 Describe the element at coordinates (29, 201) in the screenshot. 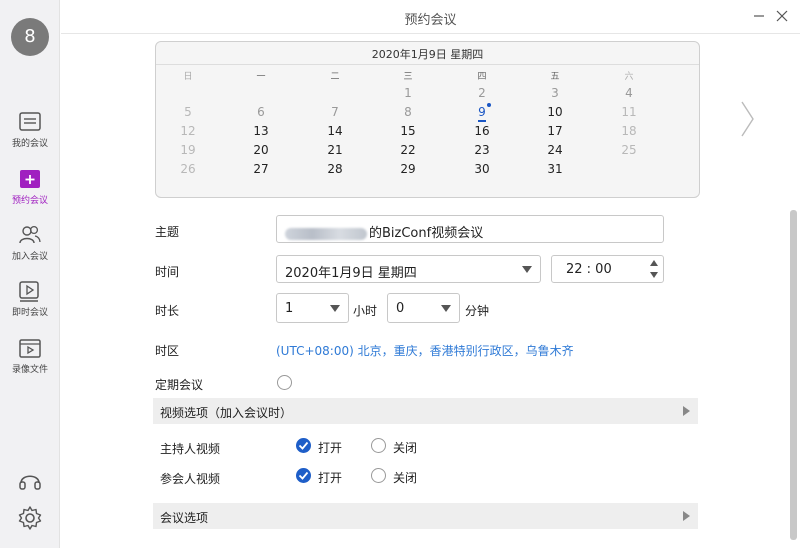

I see `sidebar-item-label: 预约会议` at that location.